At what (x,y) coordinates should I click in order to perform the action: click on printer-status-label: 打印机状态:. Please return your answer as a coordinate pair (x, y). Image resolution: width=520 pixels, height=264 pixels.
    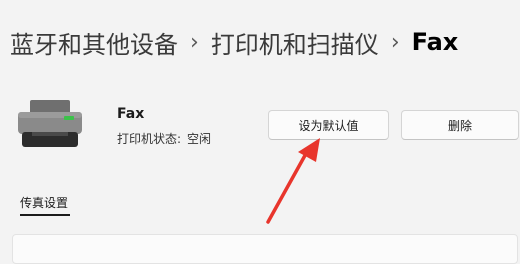
    Looking at the image, I should click on (149, 139).